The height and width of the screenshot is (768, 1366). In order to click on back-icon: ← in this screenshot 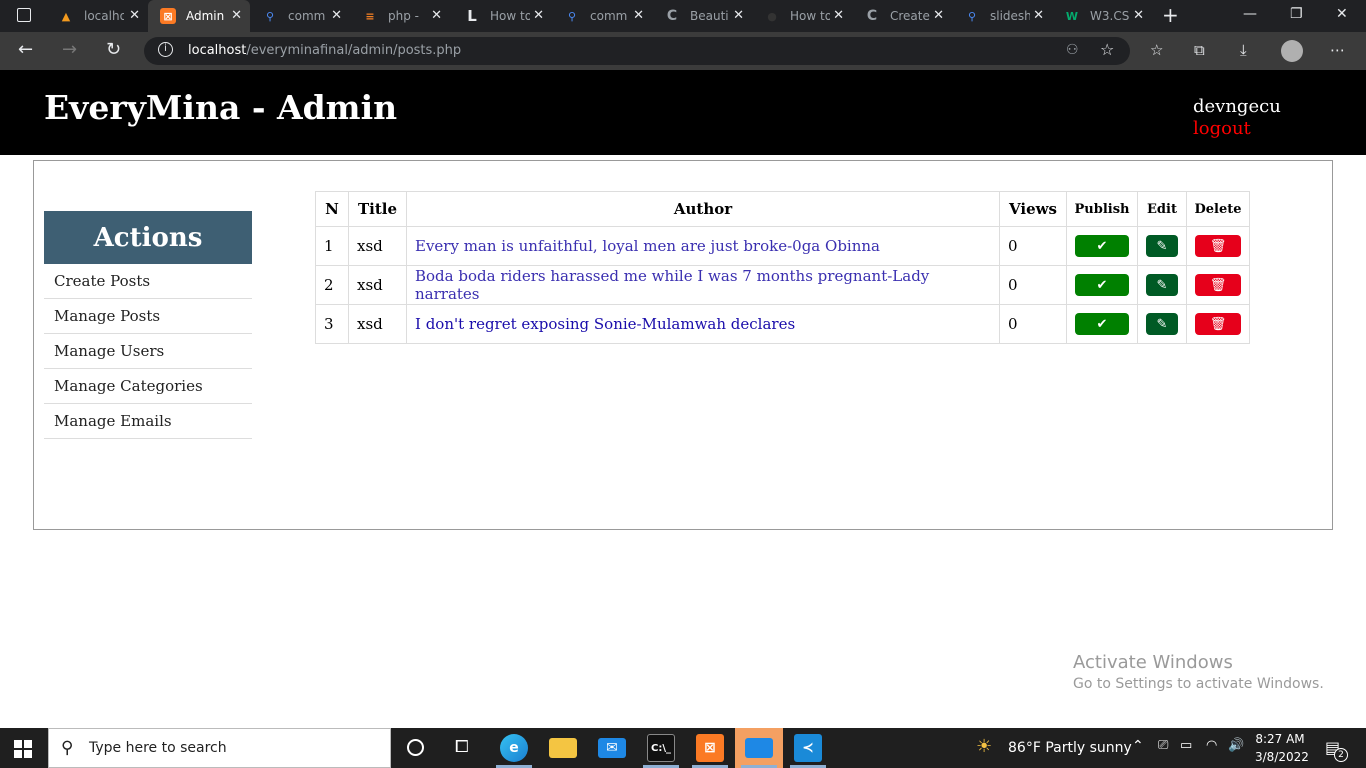, I will do `click(25, 50)`.